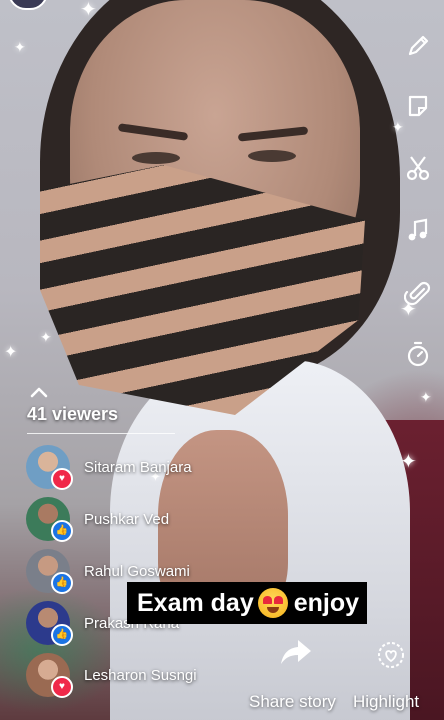 The height and width of the screenshot is (720, 444). Describe the element at coordinates (195, 602) in the screenshot. I see `caption-text-start: Exam day` at that location.